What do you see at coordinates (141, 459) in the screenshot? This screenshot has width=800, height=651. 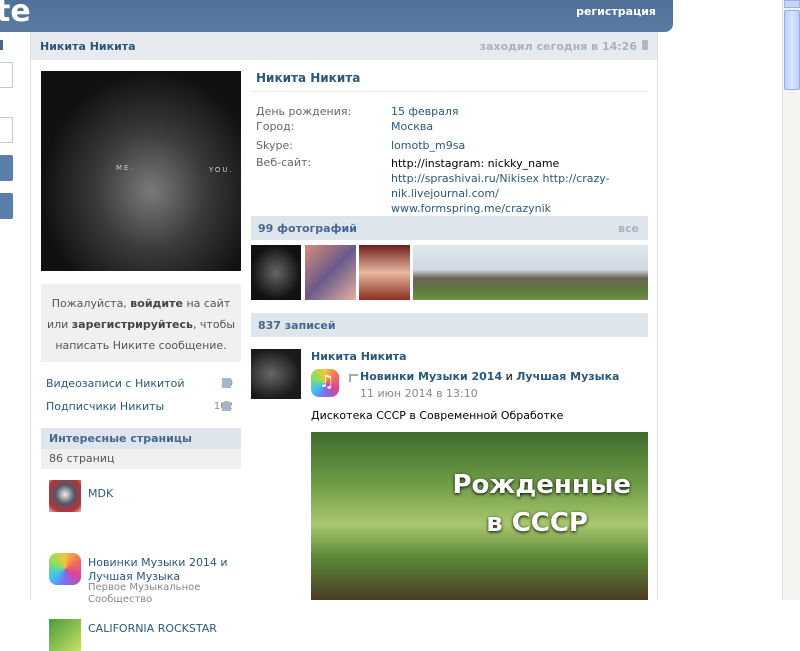 I see `interesting-pages-count: 86 страниц` at bounding box center [141, 459].